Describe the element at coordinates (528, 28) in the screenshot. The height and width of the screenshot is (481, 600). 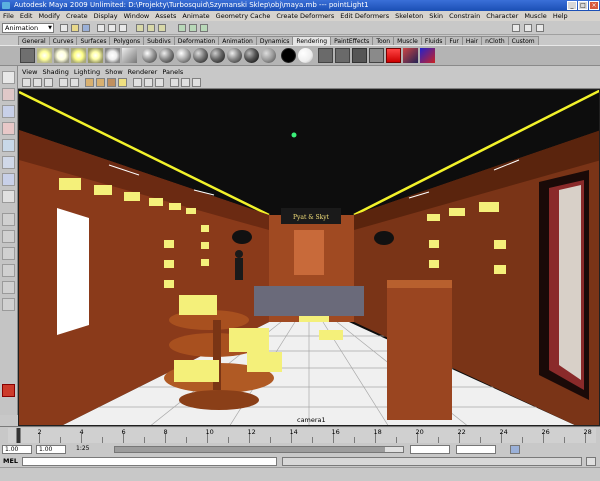
I see `tool-settings-icon` at that location.